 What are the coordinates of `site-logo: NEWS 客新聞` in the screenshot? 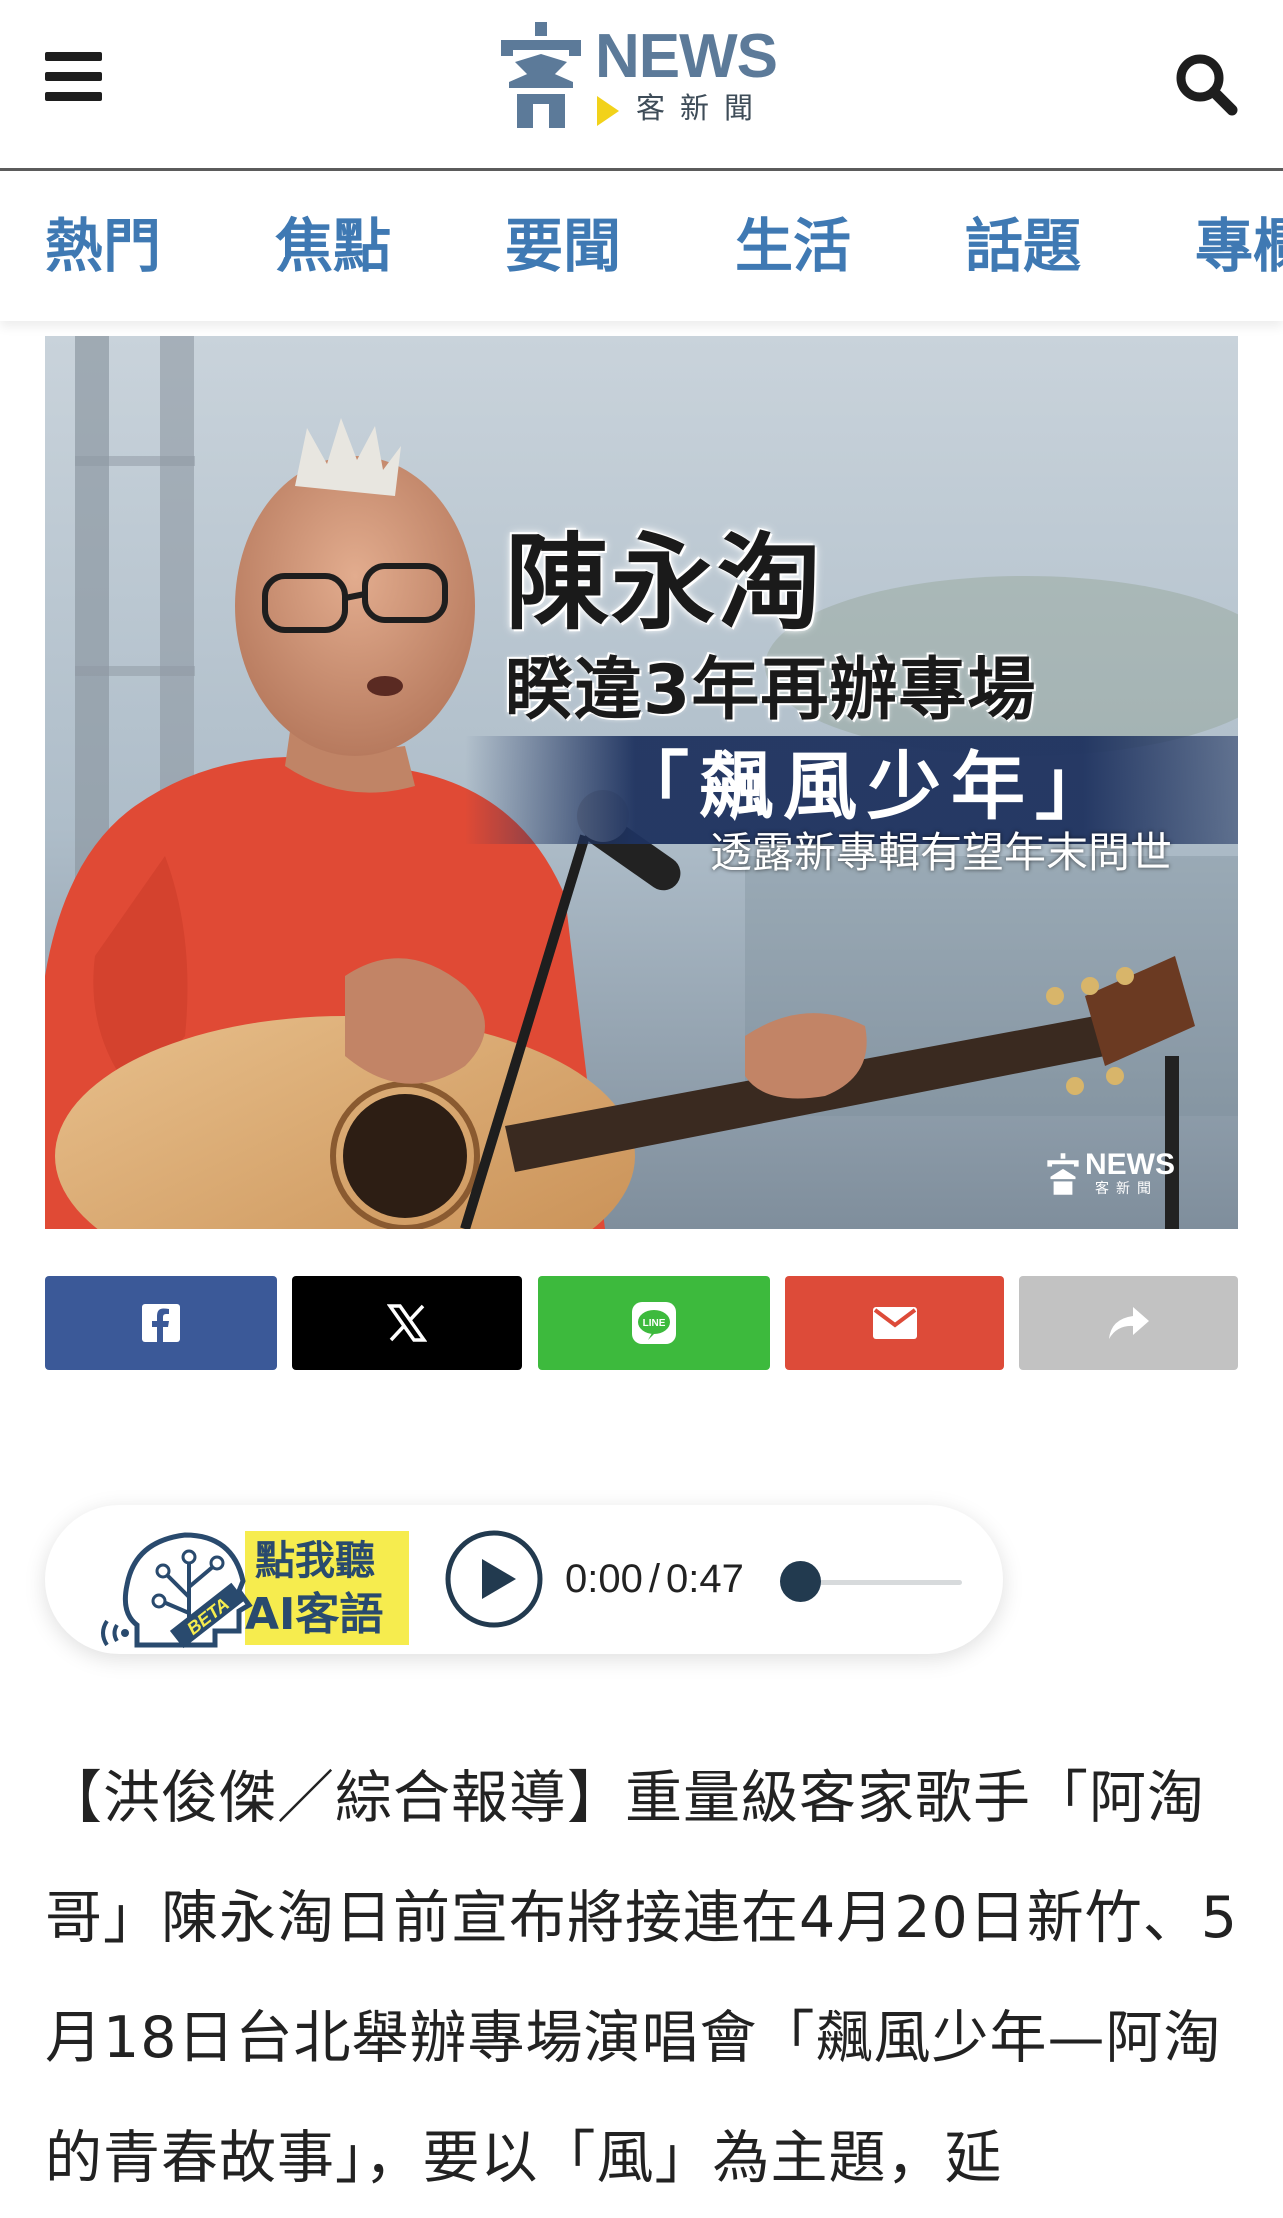 It's located at (640, 75).